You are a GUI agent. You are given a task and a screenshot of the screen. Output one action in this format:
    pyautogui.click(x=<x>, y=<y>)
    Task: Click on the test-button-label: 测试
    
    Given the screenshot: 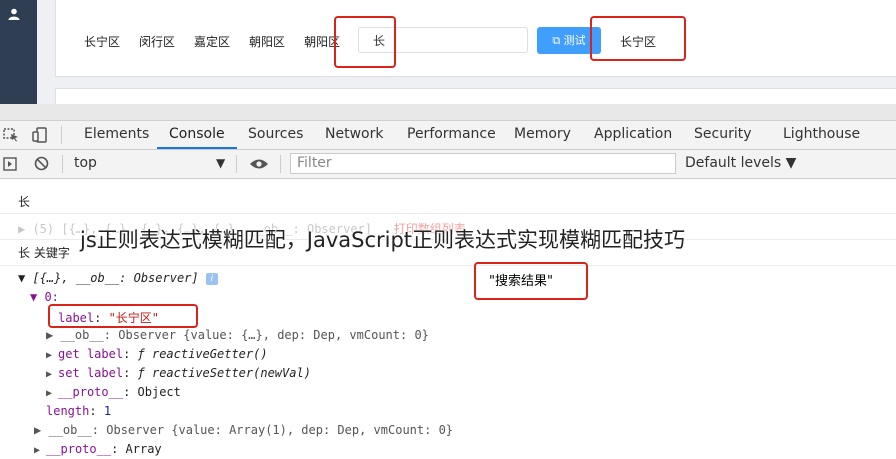 What is the action you would take?
    pyautogui.click(x=574, y=40)
    